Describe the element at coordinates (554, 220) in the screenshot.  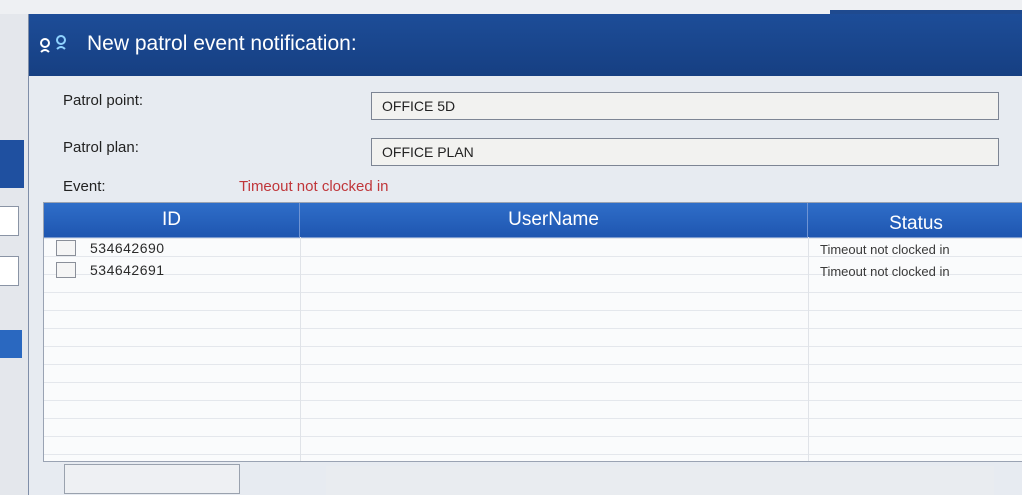
I see `column-header-username: UserName` at that location.